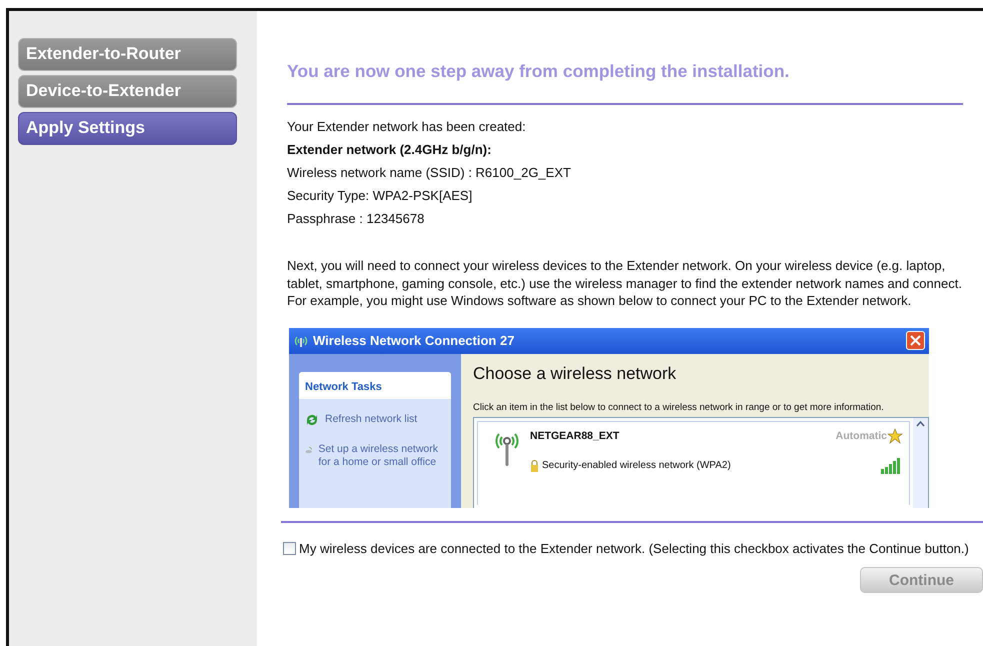 This screenshot has width=983, height=646. Describe the element at coordinates (920, 423) in the screenshot. I see `scroll-up-icon` at that location.